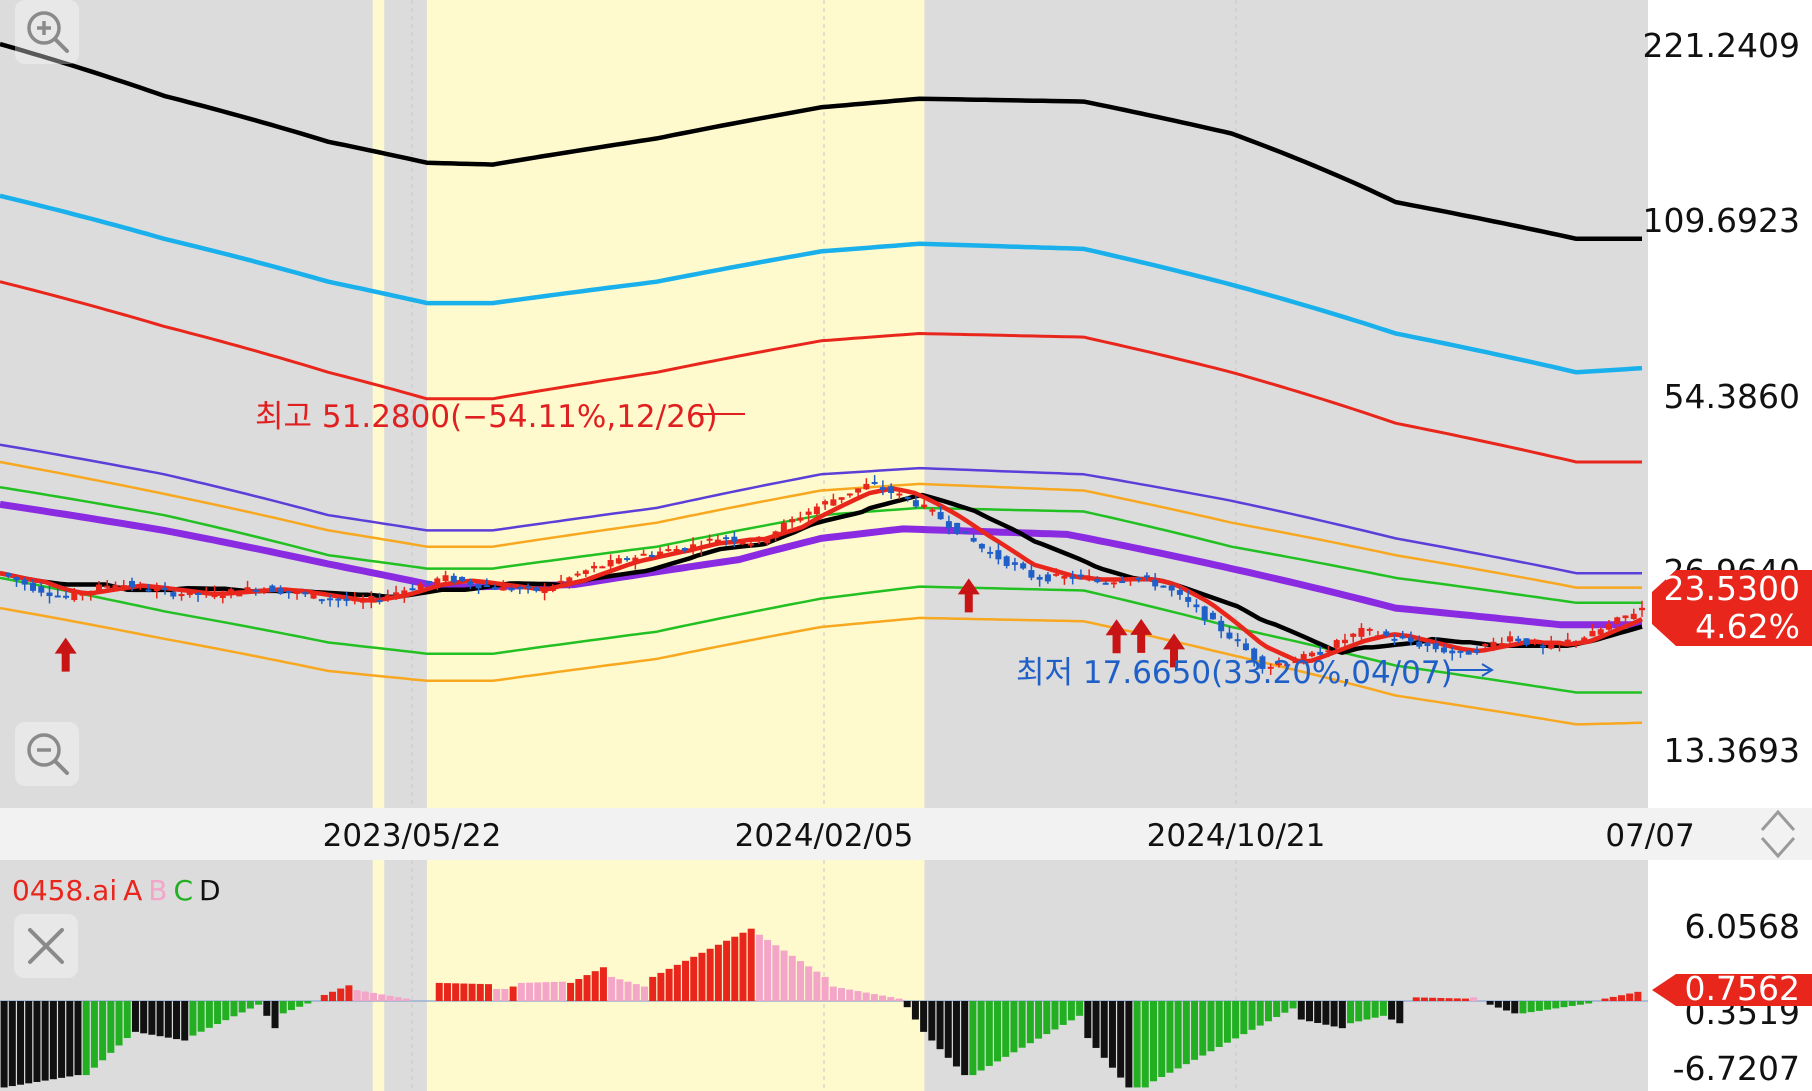  Describe the element at coordinates (47, 754) in the screenshot. I see `zoom-out-button` at that location.